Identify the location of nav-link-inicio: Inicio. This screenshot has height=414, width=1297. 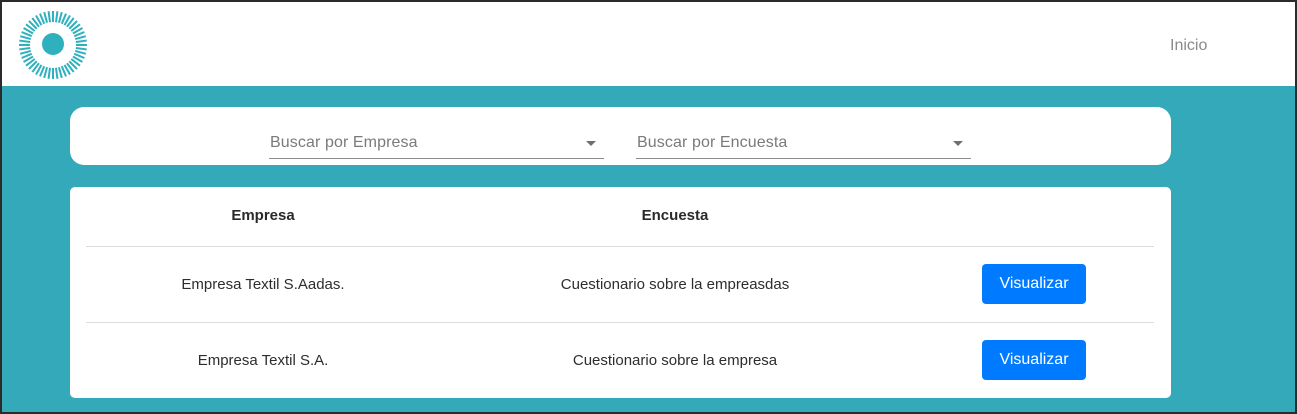
(1188, 46).